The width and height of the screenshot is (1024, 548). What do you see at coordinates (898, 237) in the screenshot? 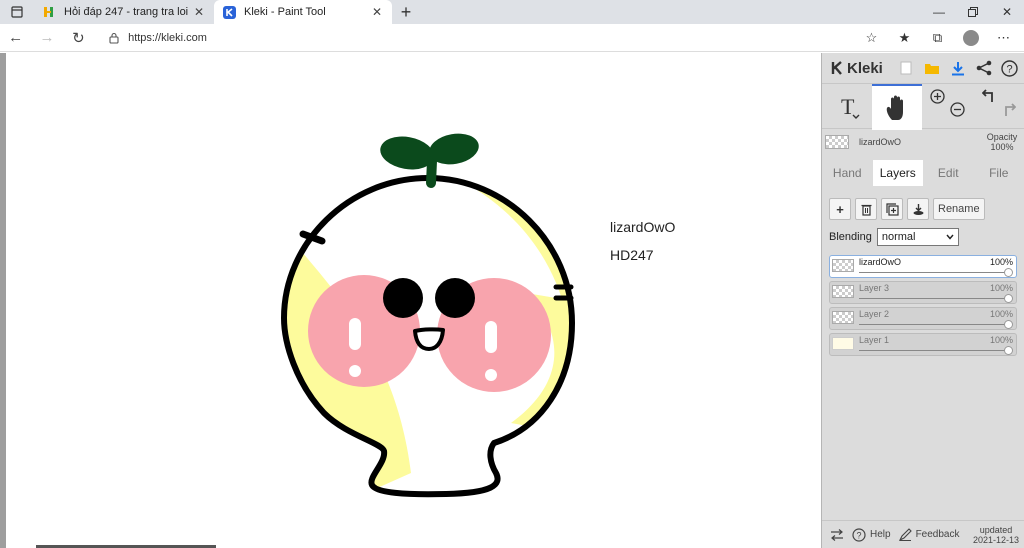
I see `blending-value: normal` at bounding box center [898, 237].